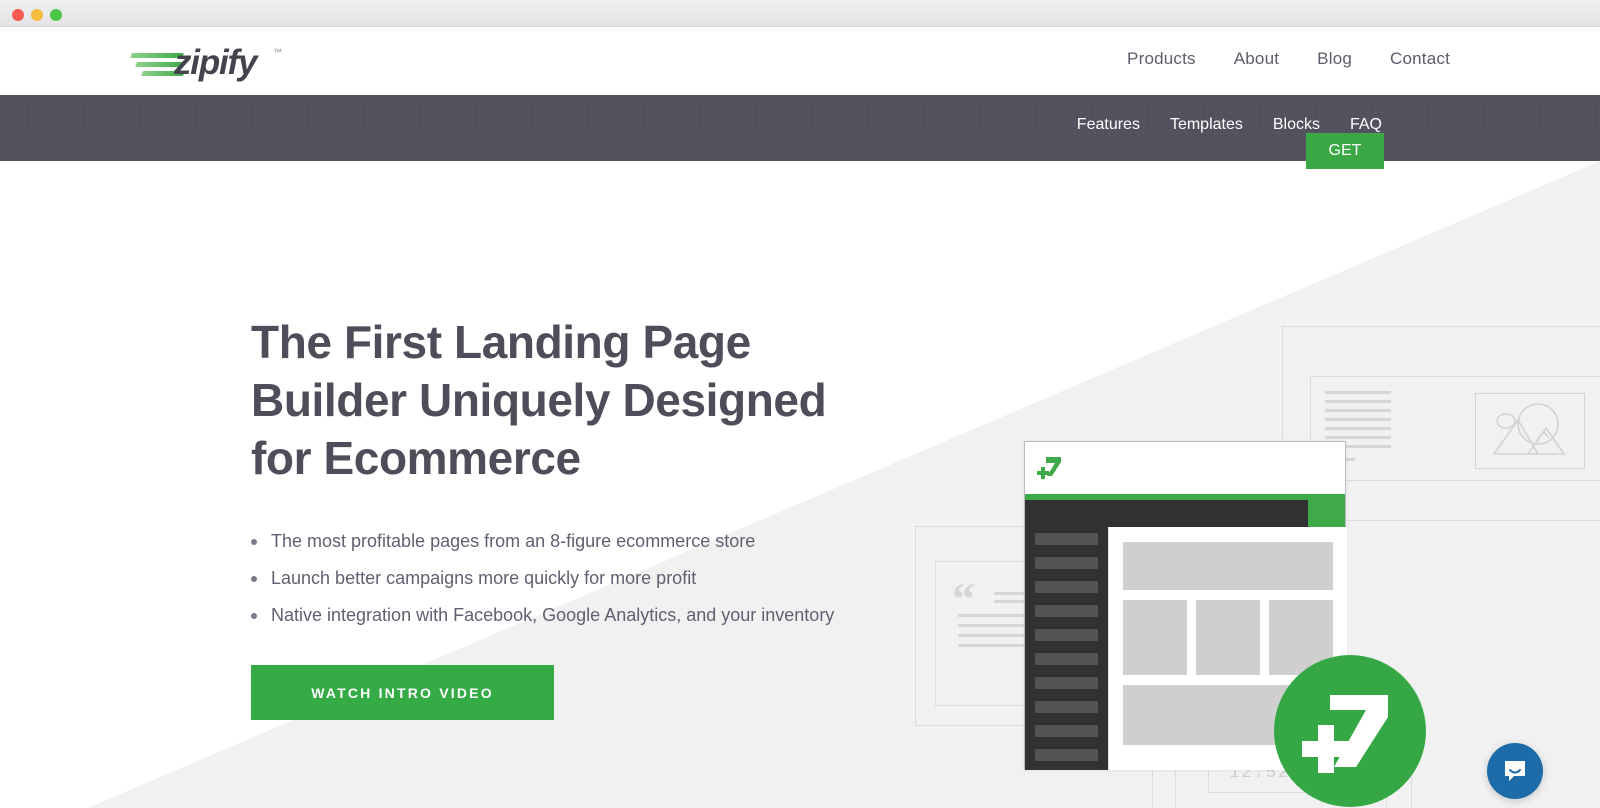 This screenshot has height=808, width=1600. I want to click on zipify-pages-badge, so click(1350, 731).